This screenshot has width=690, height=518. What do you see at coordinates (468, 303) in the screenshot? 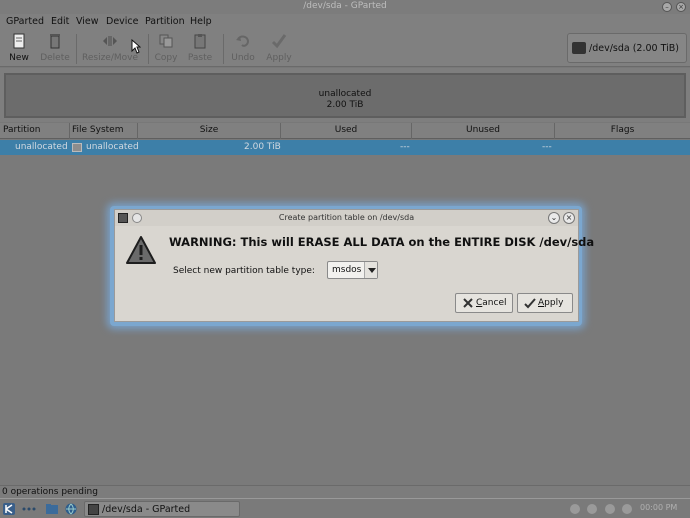
I see `cancel-icon` at bounding box center [468, 303].